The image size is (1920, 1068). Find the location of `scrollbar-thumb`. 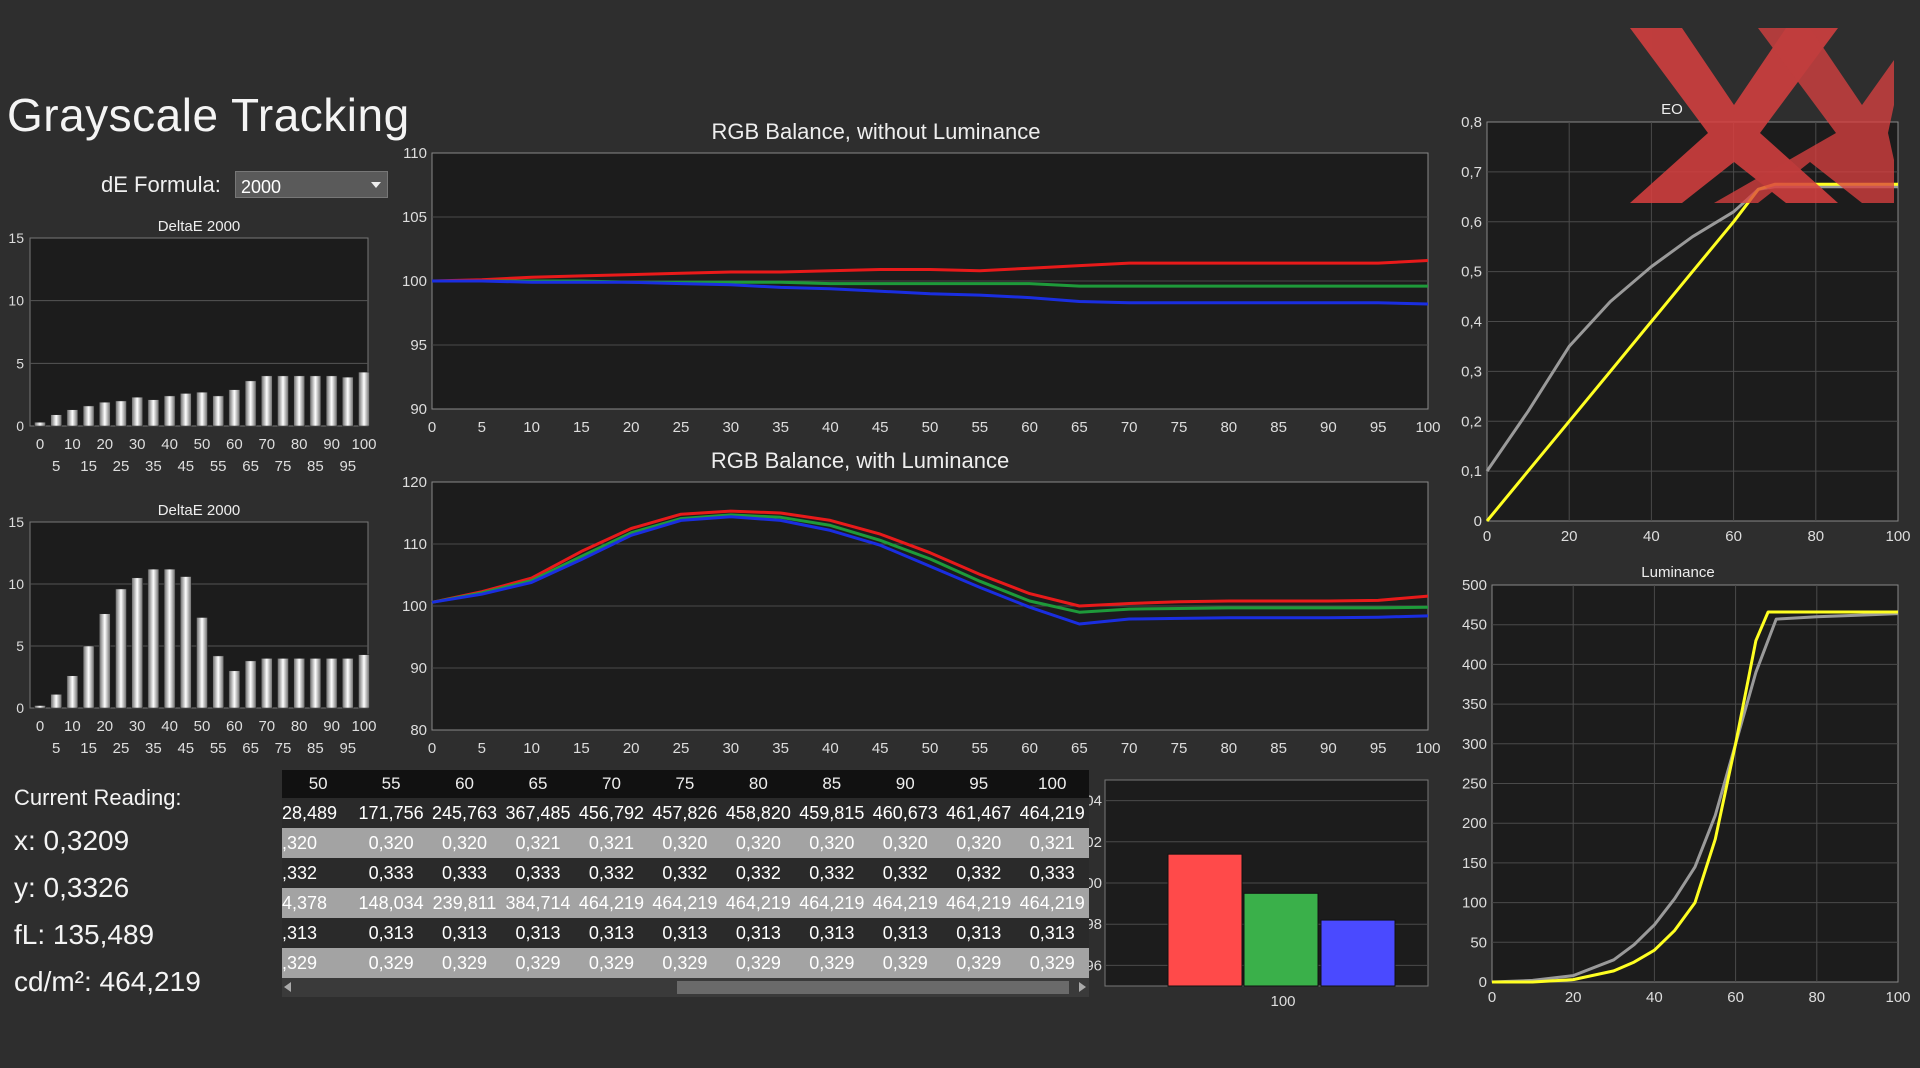

scrollbar-thumb is located at coordinates (873, 987).